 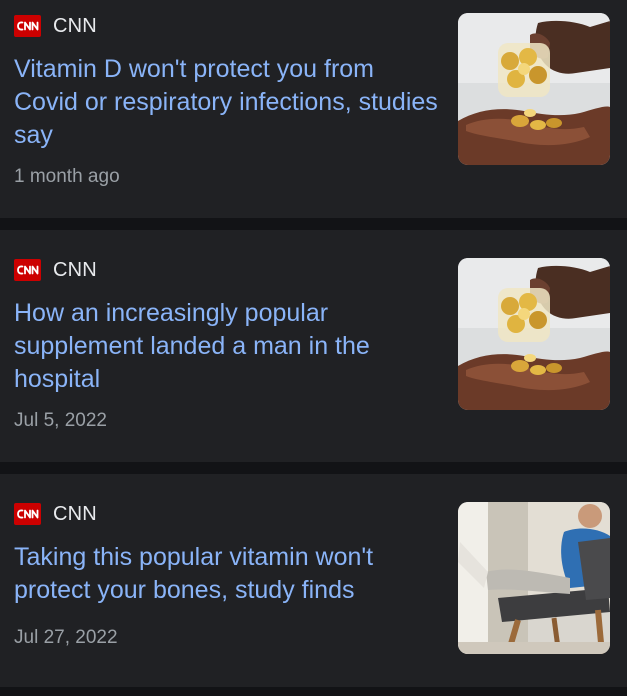 What do you see at coordinates (67, 176) in the screenshot?
I see `article-timestamp: 1 month ago` at bounding box center [67, 176].